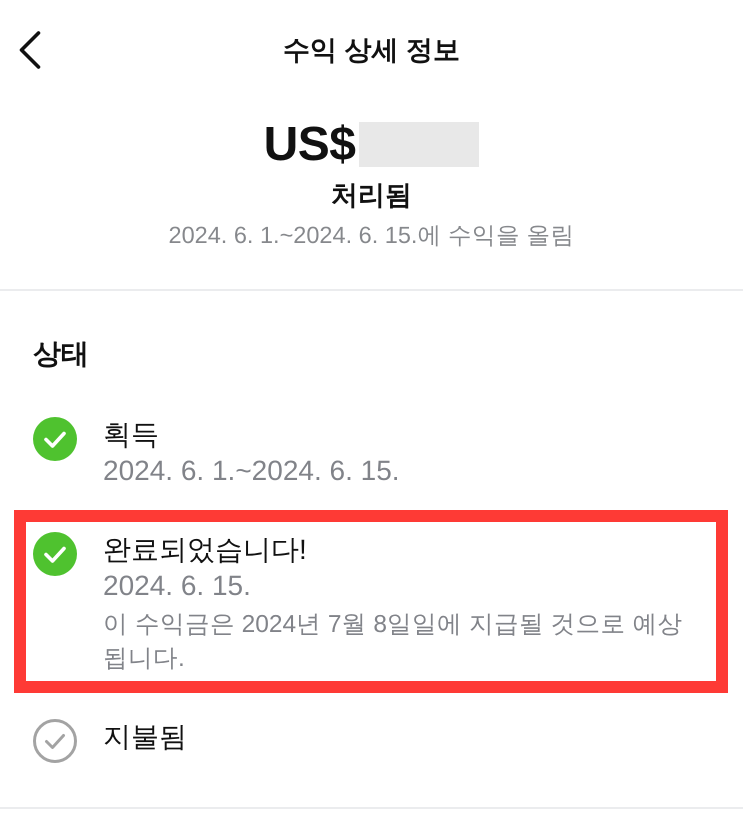  Describe the element at coordinates (371, 50) in the screenshot. I see `page-title: 수익 상세 정보` at that location.